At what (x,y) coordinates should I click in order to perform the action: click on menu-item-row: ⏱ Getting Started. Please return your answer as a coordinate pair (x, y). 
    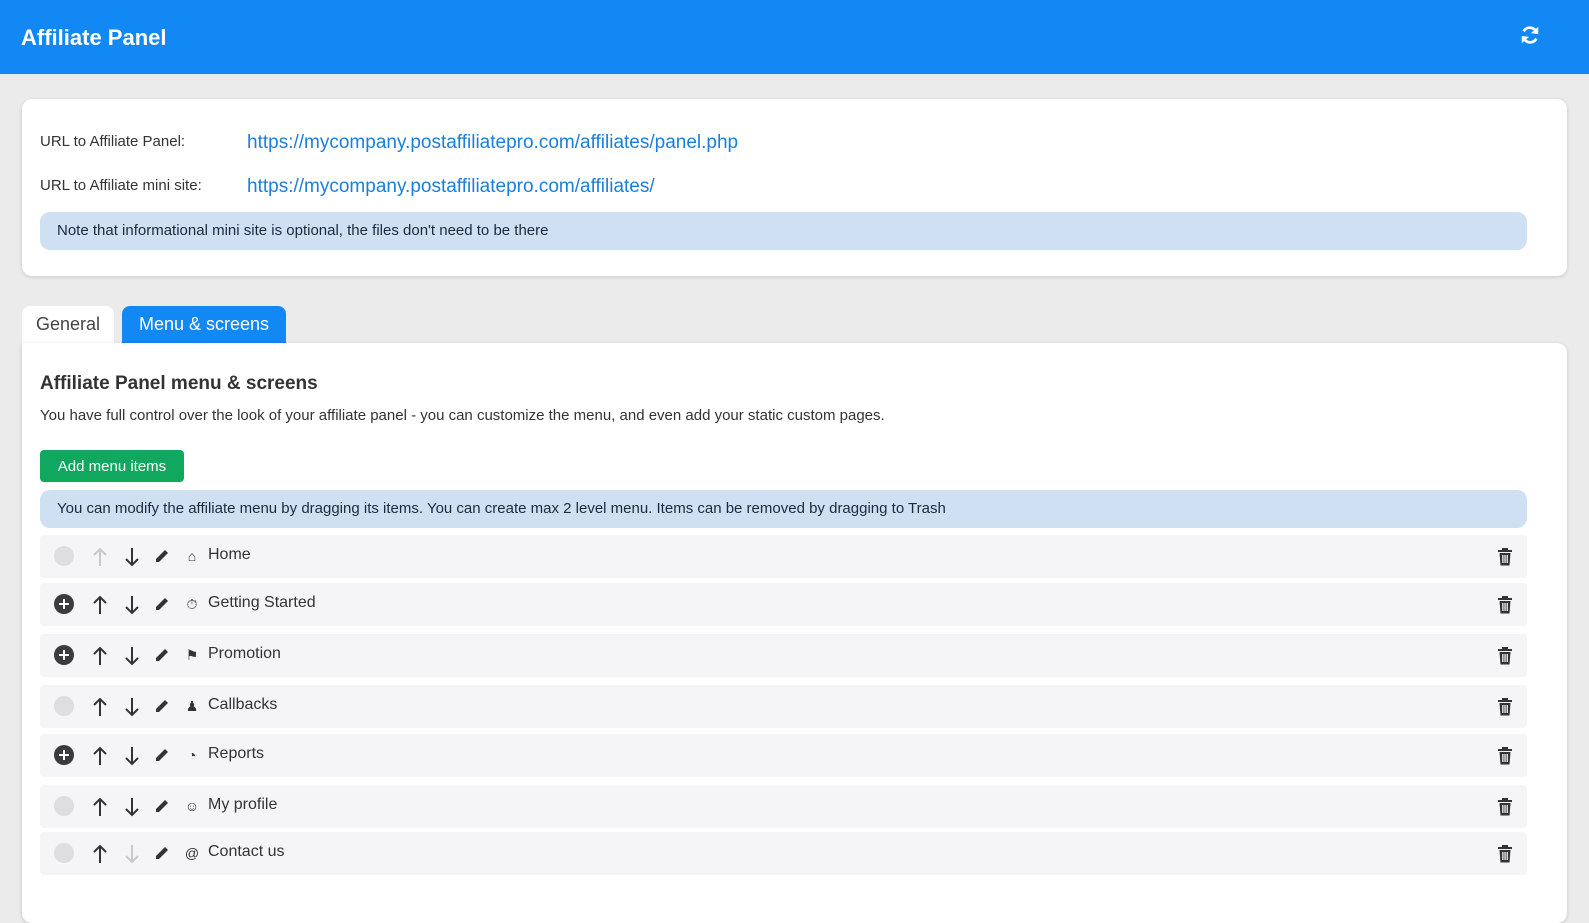
    Looking at the image, I should click on (783, 604).